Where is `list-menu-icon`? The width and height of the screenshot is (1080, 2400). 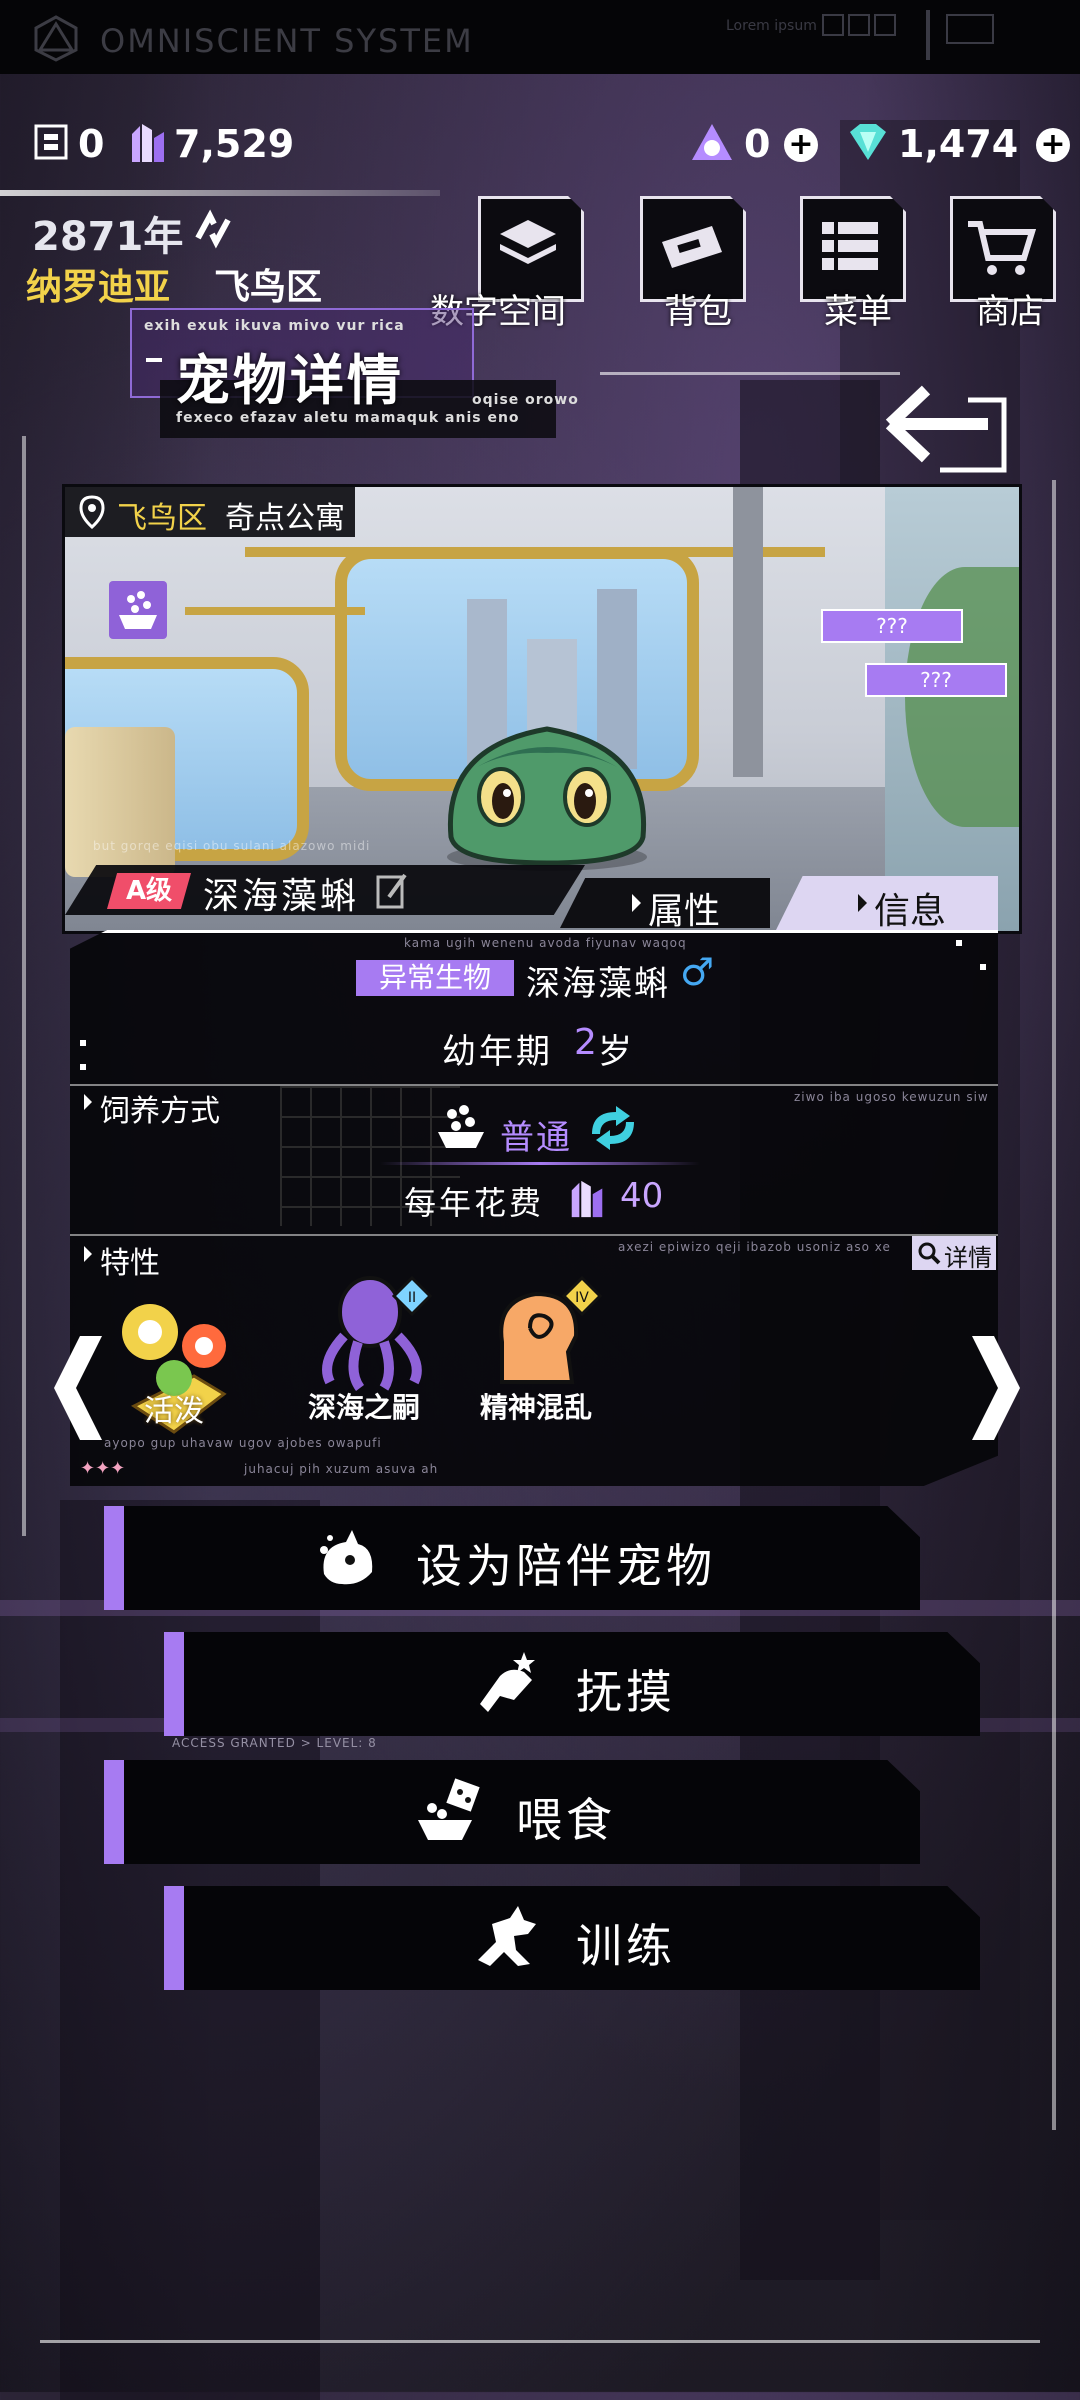
list-menu-icon is located at coordinates (850, 246).